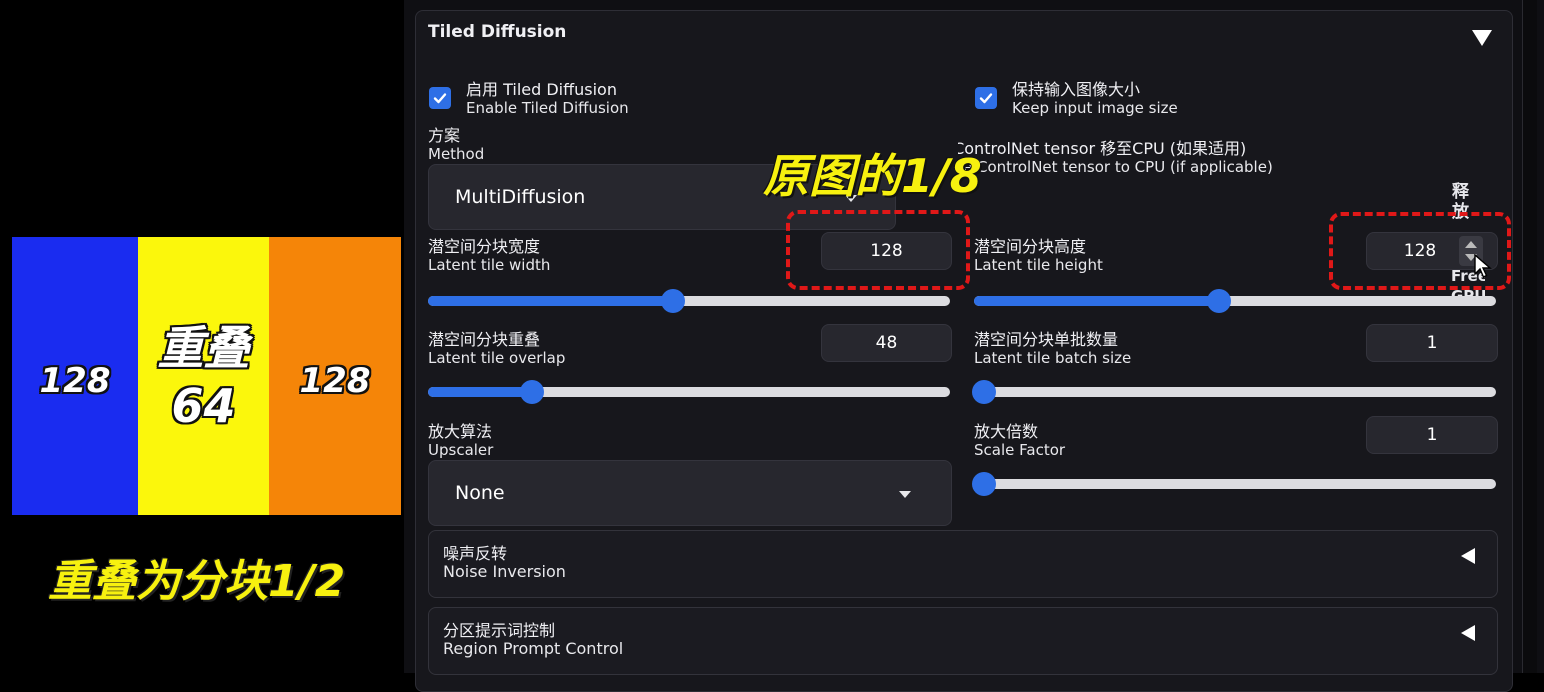  I want to click on keep-input-size-checkbox, so click(986, 98).